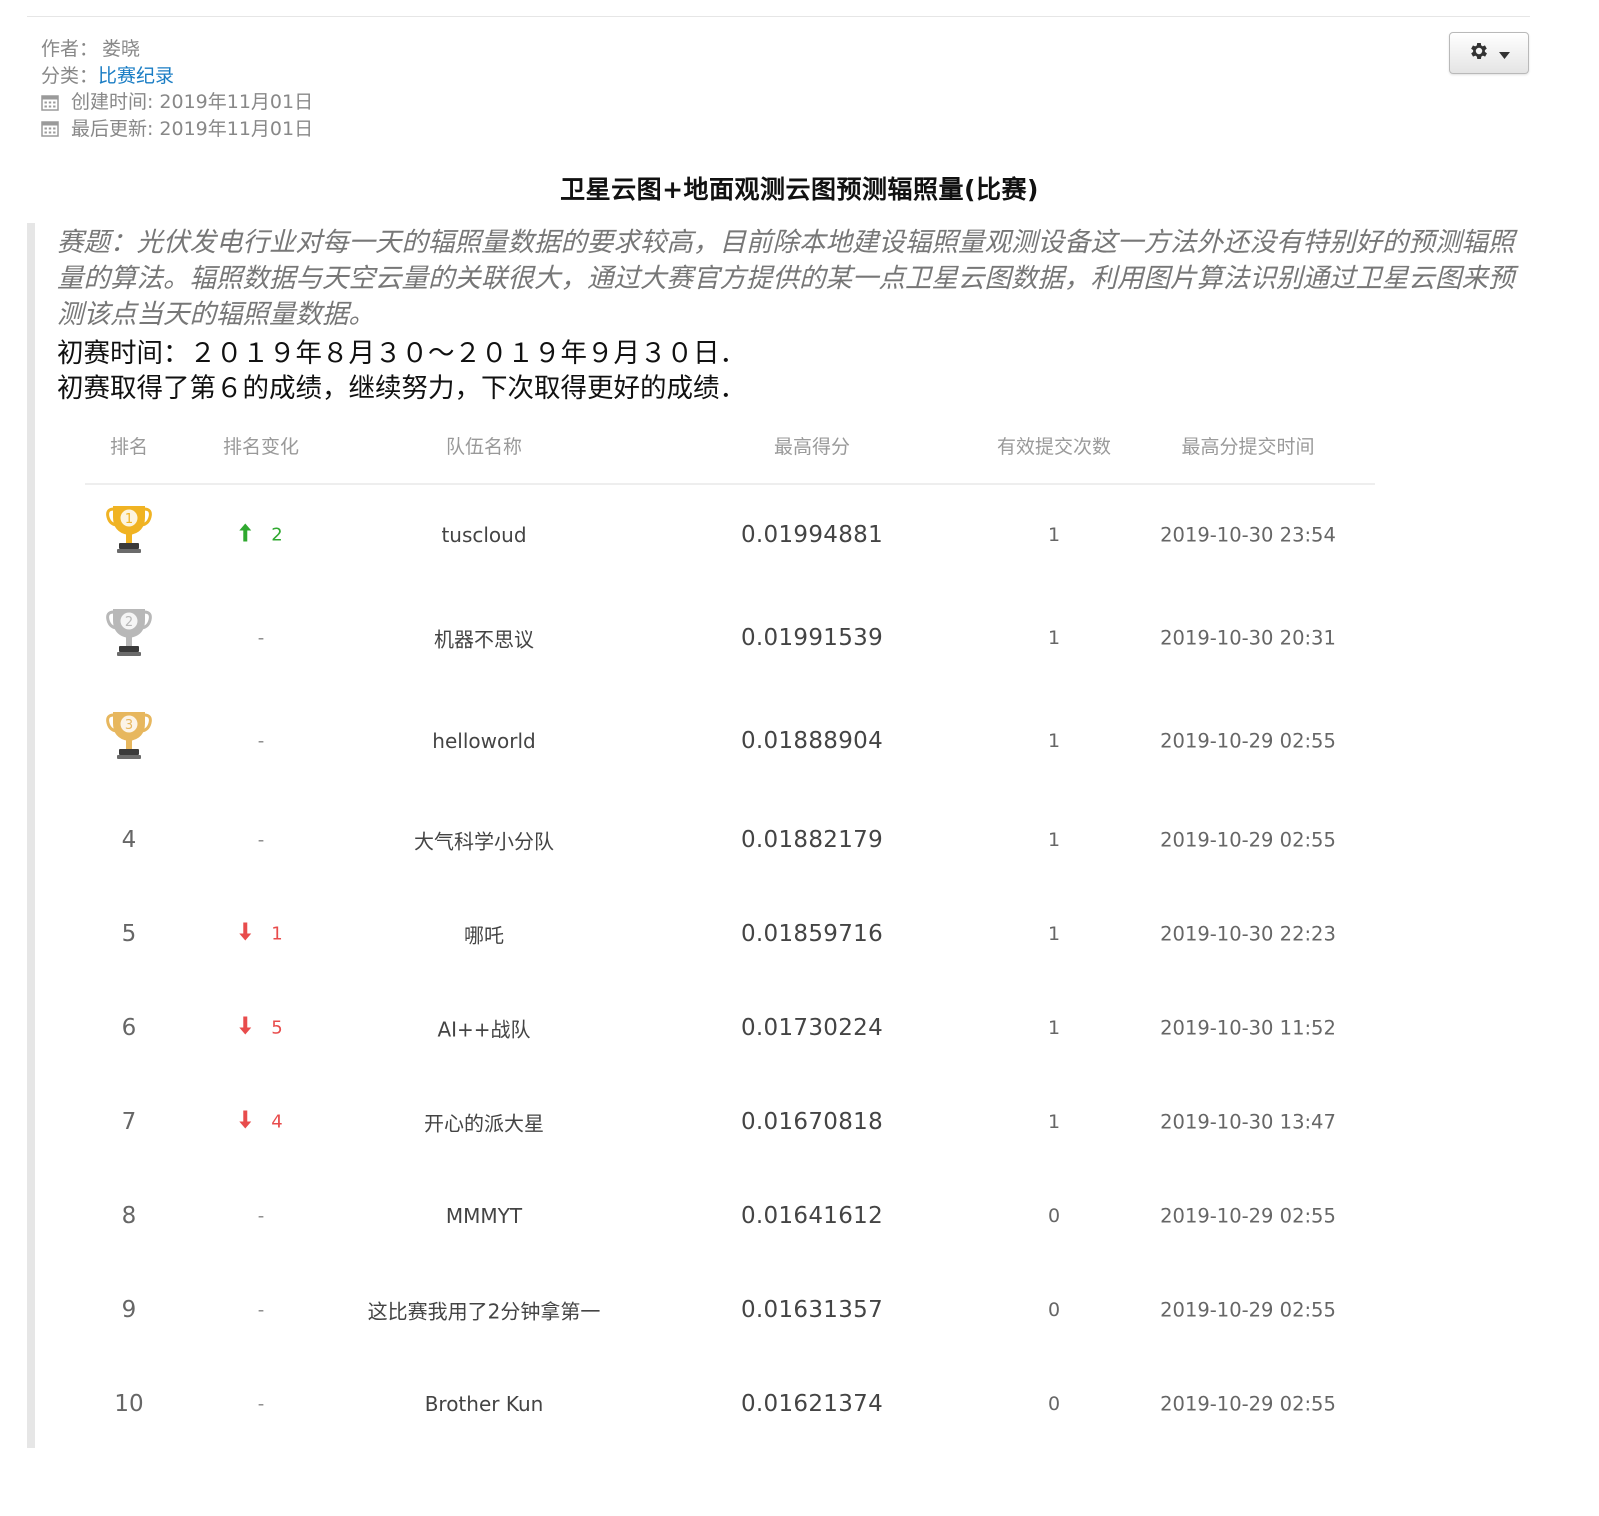  I want to click on rank-change: 2, so click(261, 535).